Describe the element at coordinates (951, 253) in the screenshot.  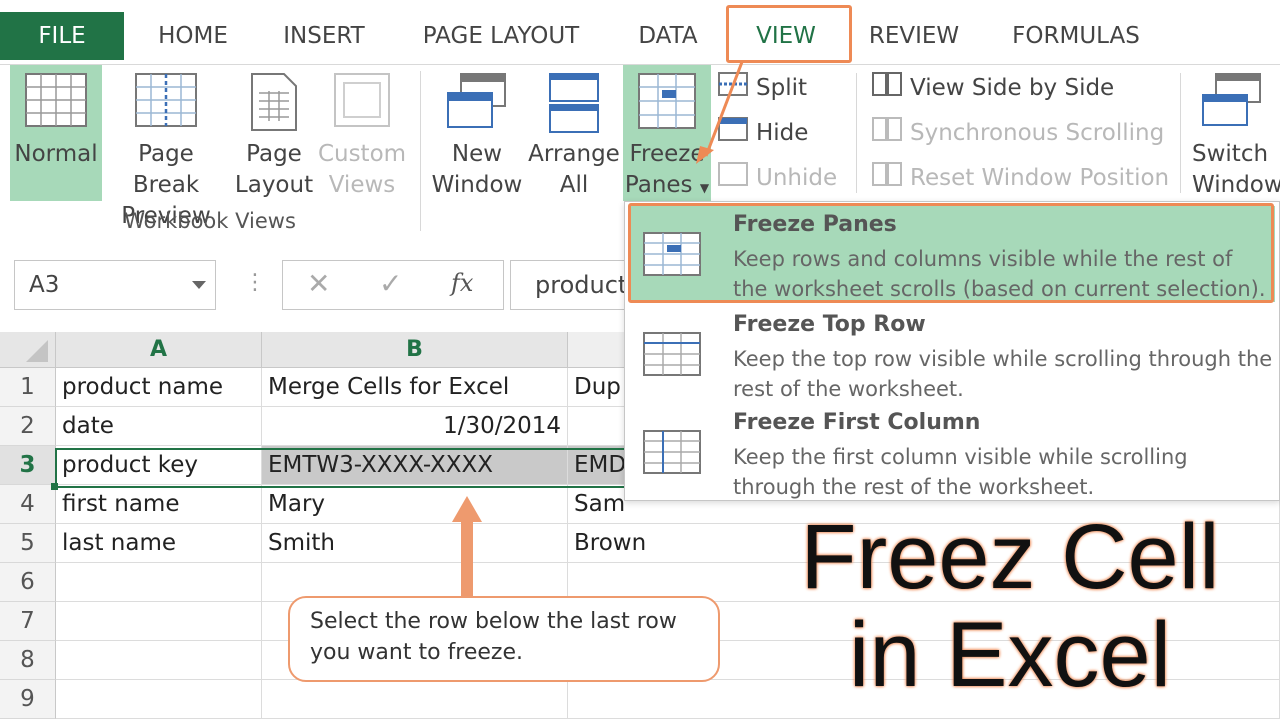
I see `freeze-panes-highlight` at that location.